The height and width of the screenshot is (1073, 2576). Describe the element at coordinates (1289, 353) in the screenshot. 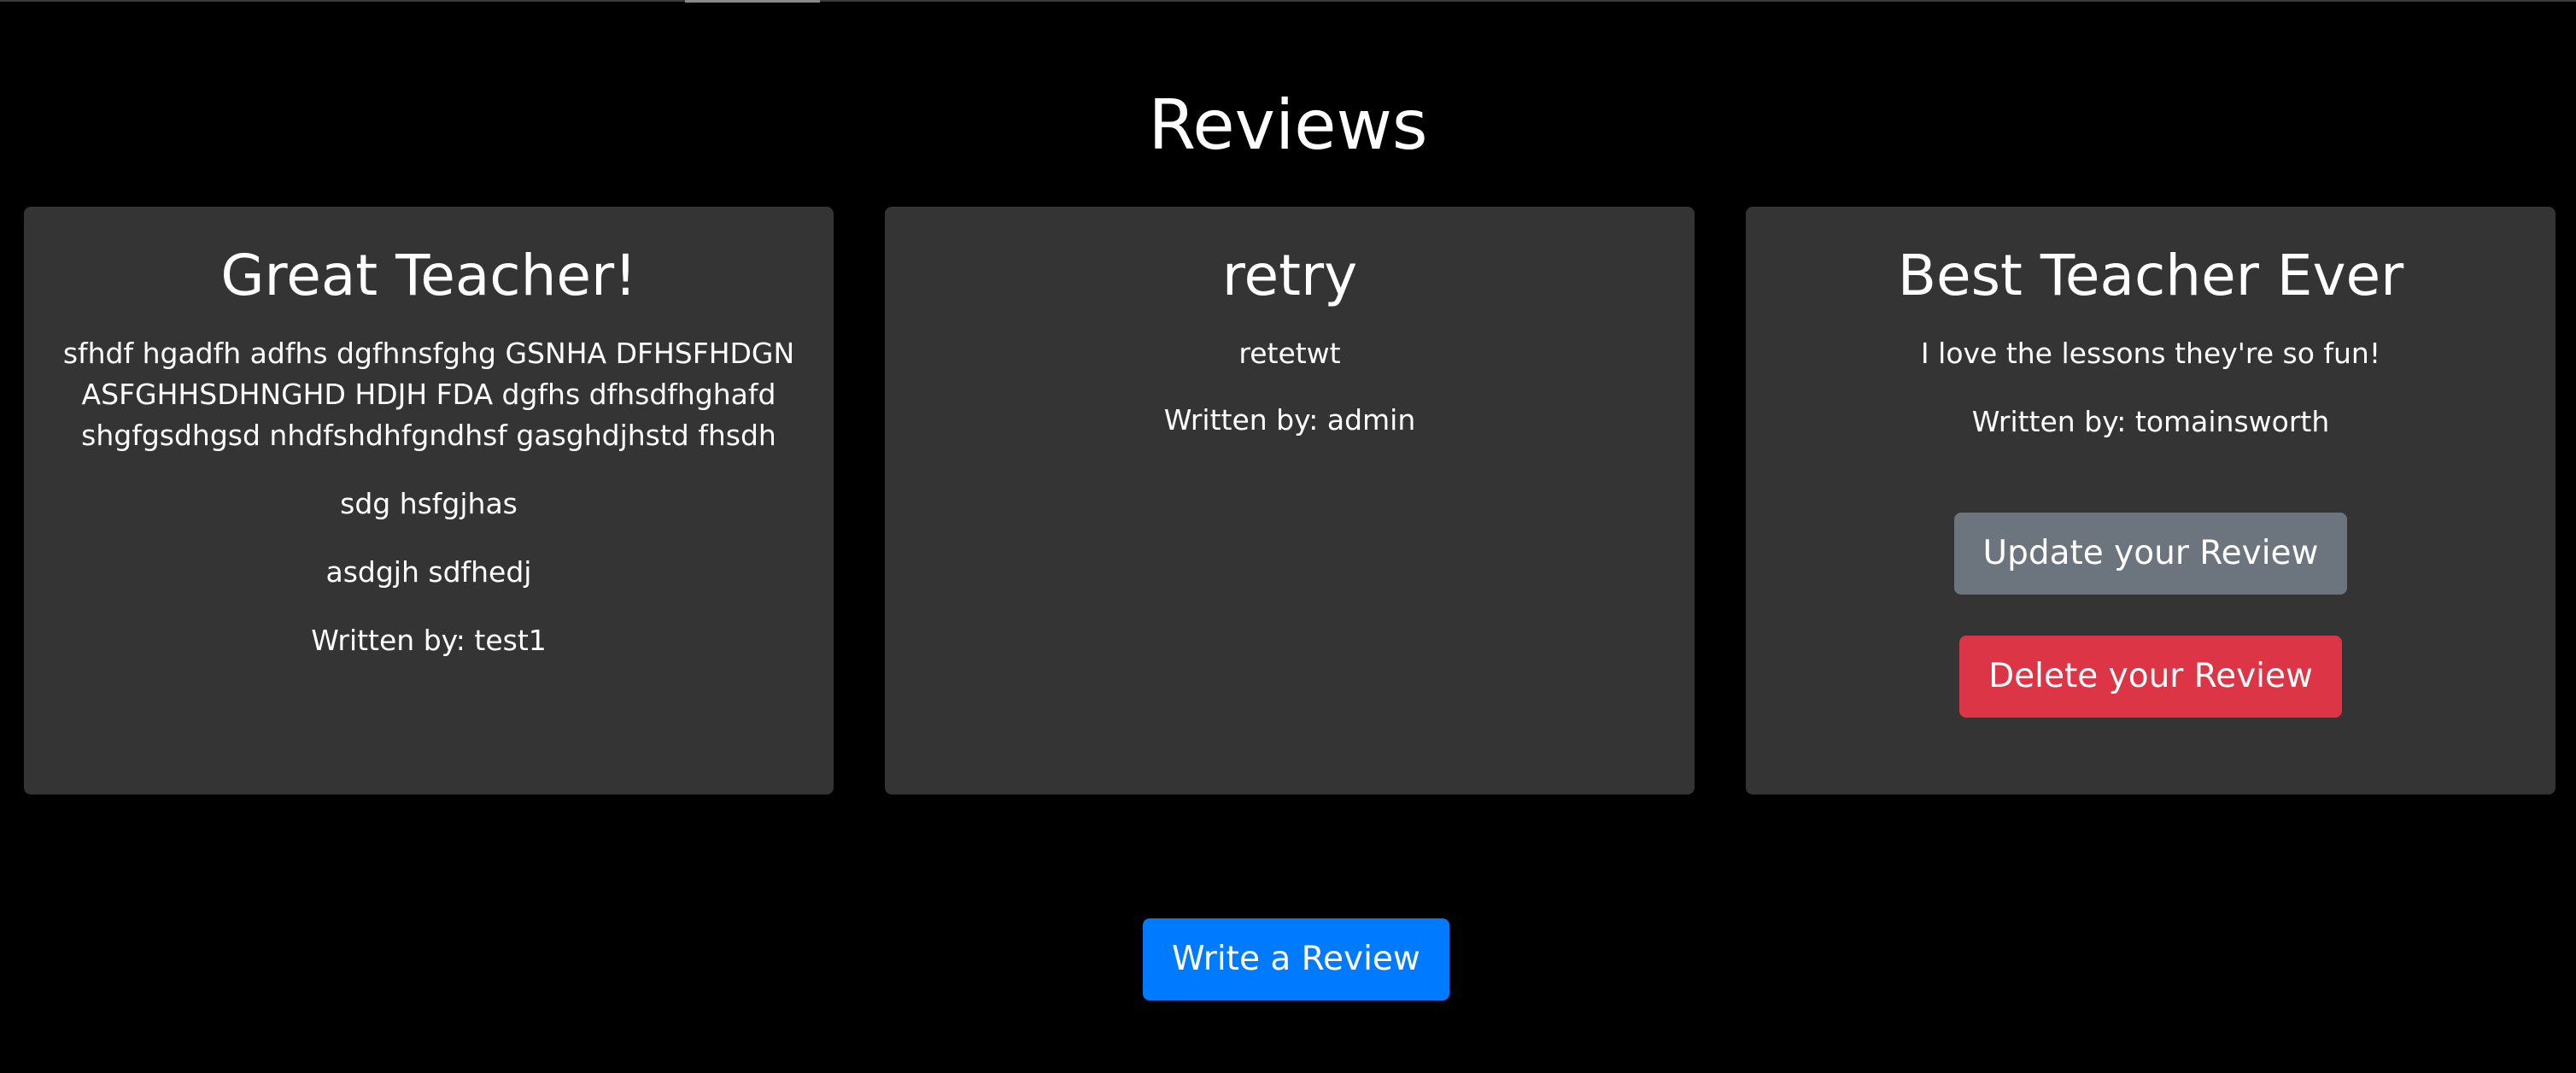

I see `review-body: retetwt` at that location.